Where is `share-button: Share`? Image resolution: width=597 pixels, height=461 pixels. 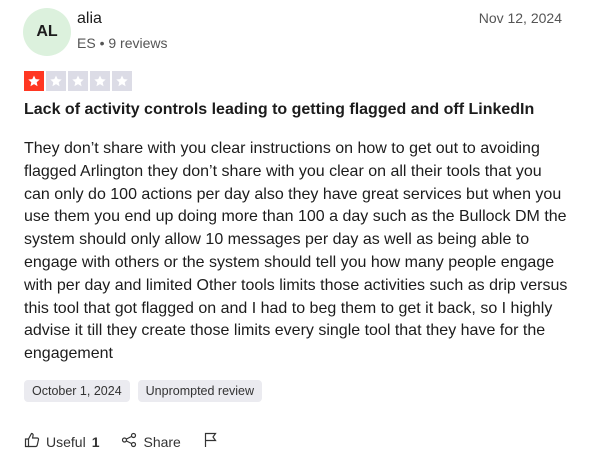
share-button: Share is located at coordinates (151, 441).